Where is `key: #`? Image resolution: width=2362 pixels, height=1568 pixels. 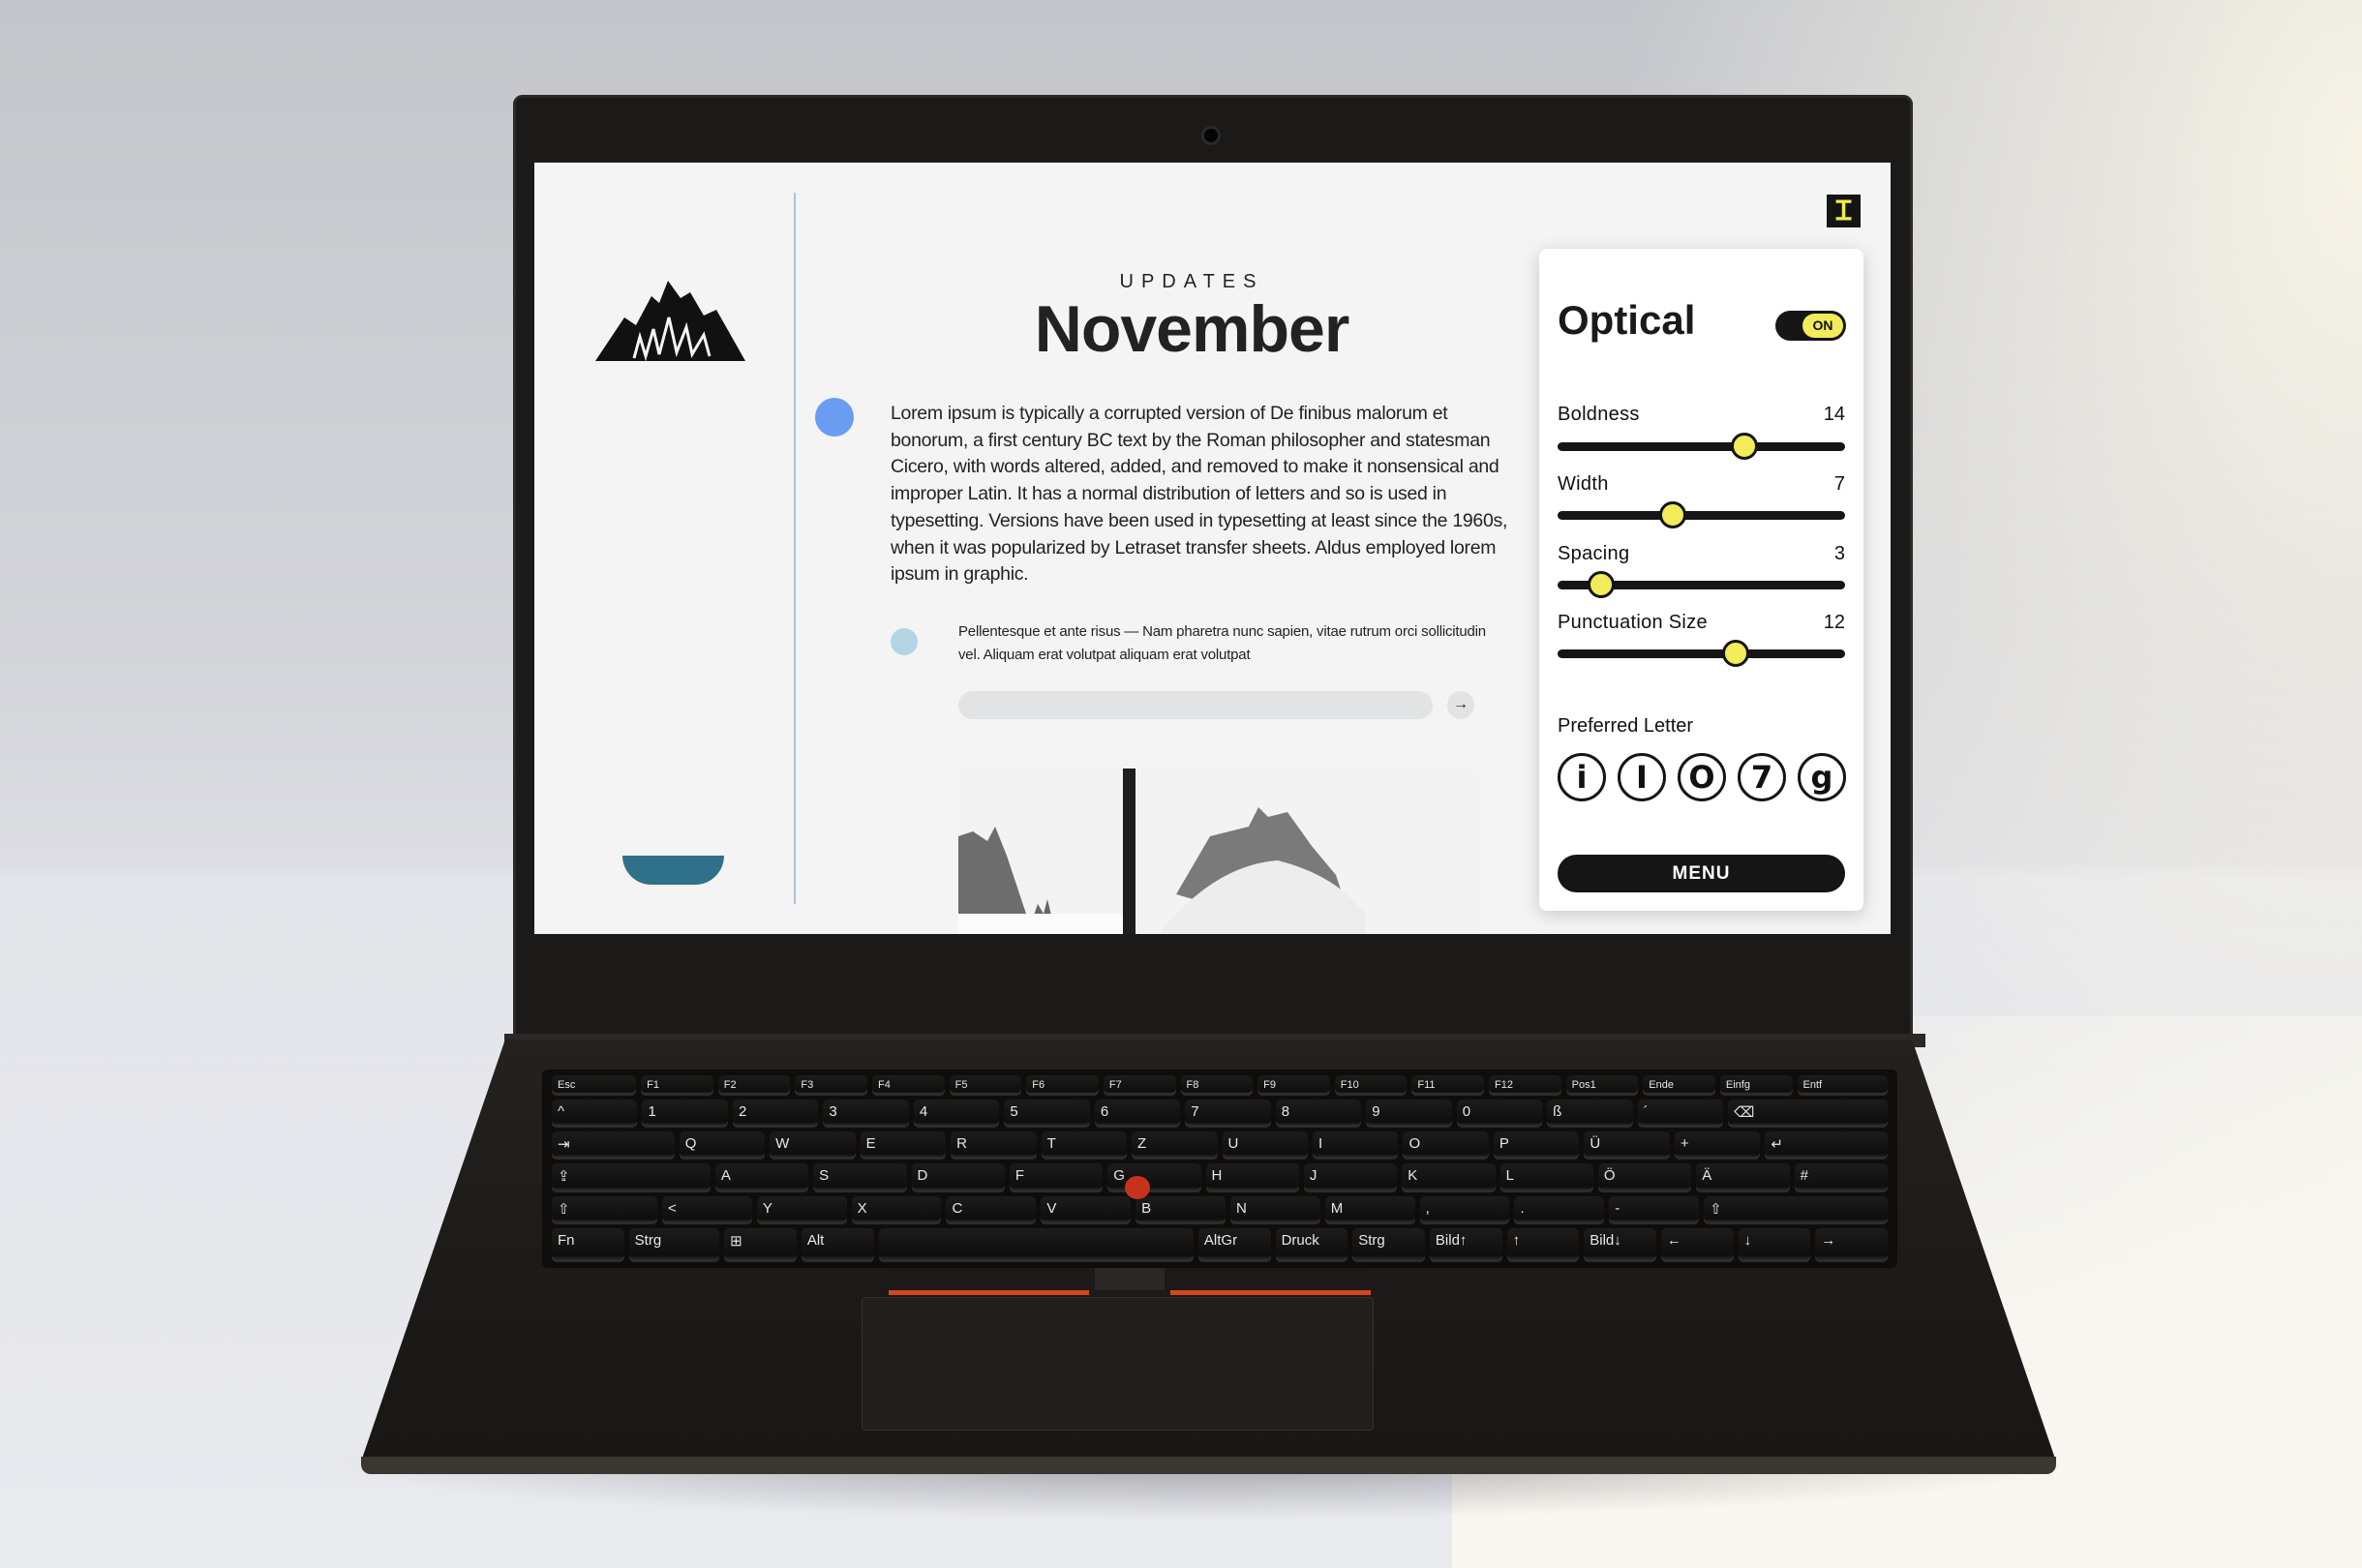
key: # is located at coordinates (1841, 1177).